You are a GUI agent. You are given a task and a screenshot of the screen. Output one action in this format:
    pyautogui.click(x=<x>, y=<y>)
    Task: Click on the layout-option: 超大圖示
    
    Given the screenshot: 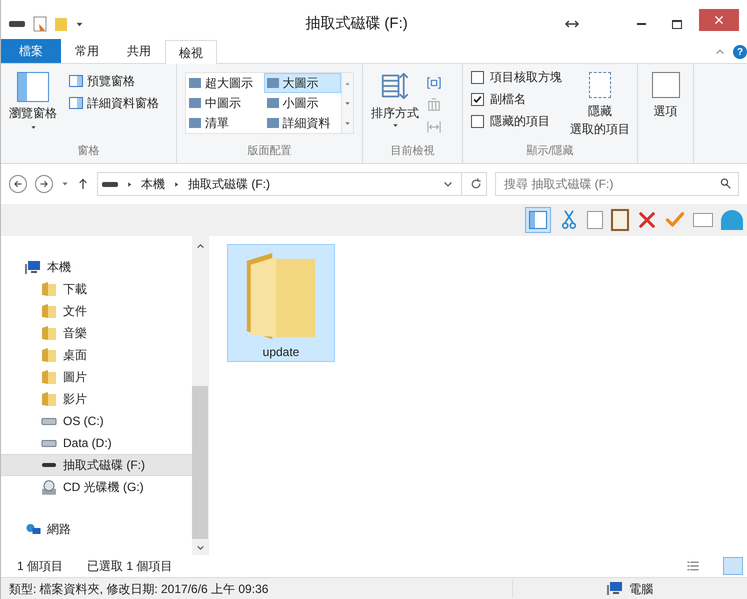 What is the action you would take?
    pyautogui.click(x=225, y=83)
    